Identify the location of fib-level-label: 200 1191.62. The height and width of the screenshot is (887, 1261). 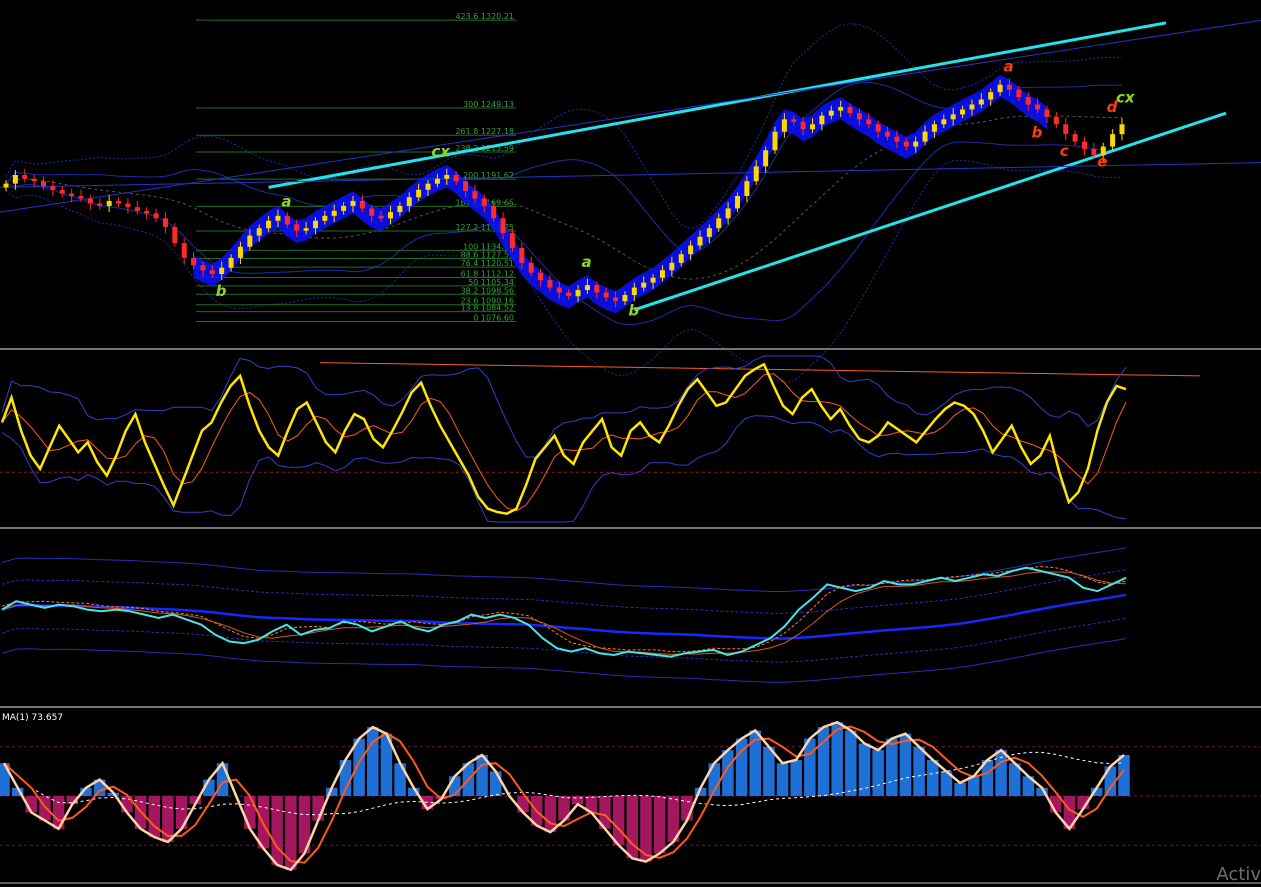
(488, 175).